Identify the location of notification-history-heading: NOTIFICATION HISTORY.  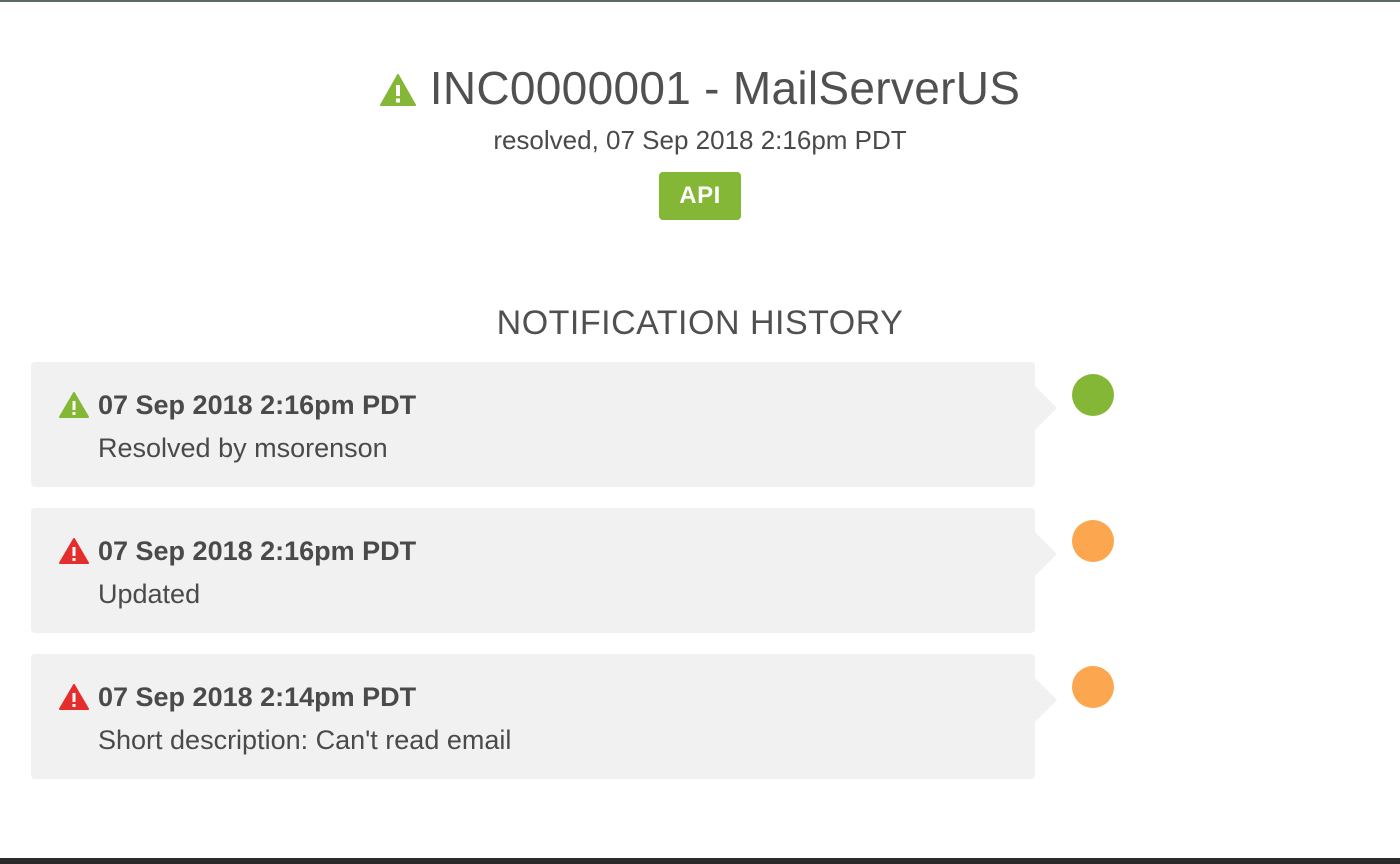
(700, 323).